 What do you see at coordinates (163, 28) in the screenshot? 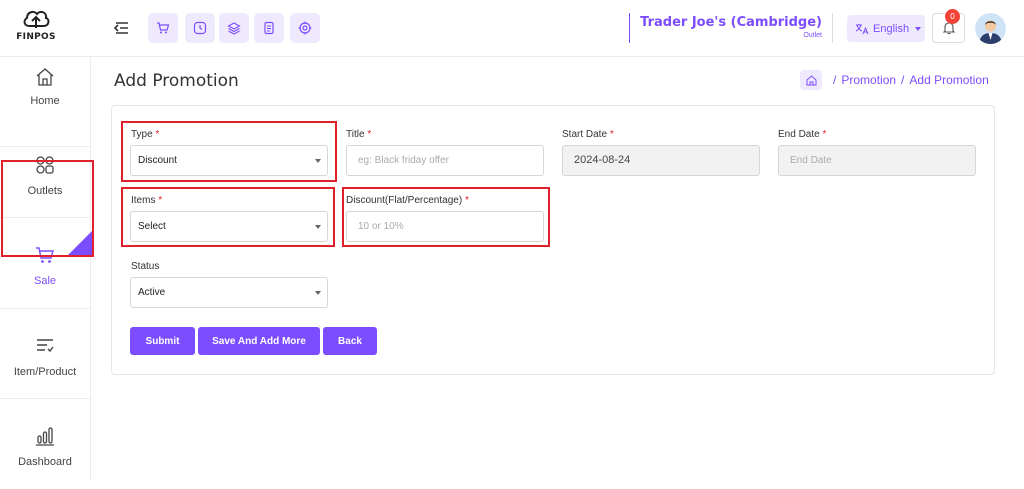
I see `quick-cart-icon` at bounding box center [163, 28].